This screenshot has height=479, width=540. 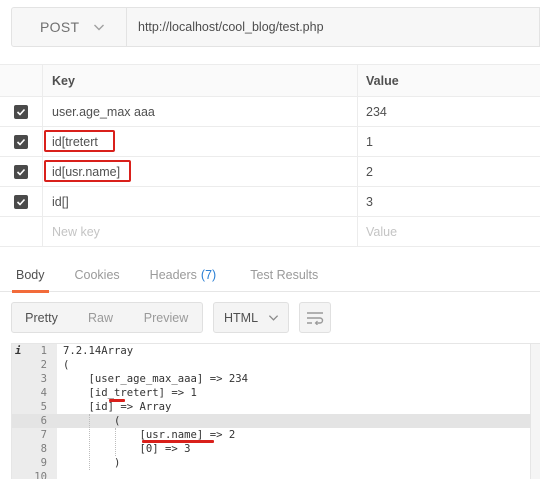 What do you see at coordinates (97, 275) in the screenshot?
I see `tab-cookies: Cookies` at bounding box center [97, 275].